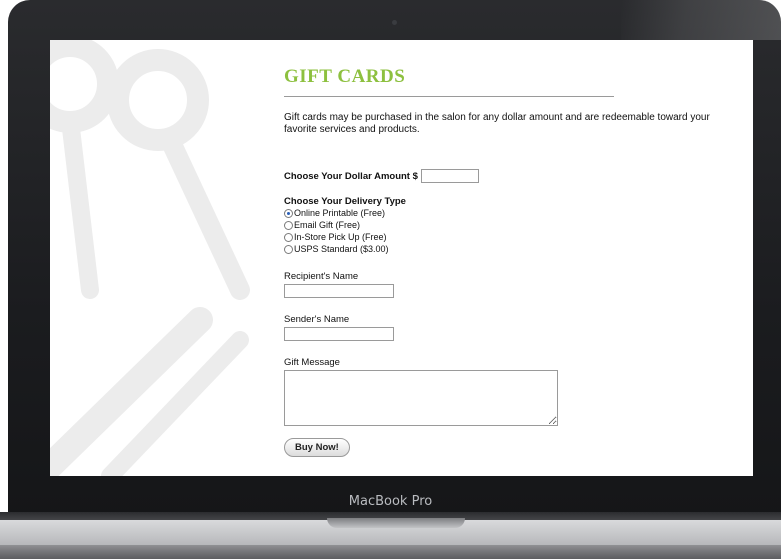 This screenshot has height=559, width=781. I want to click on amount-label: Choose Your Dollar Amount $, so click(351, 176).